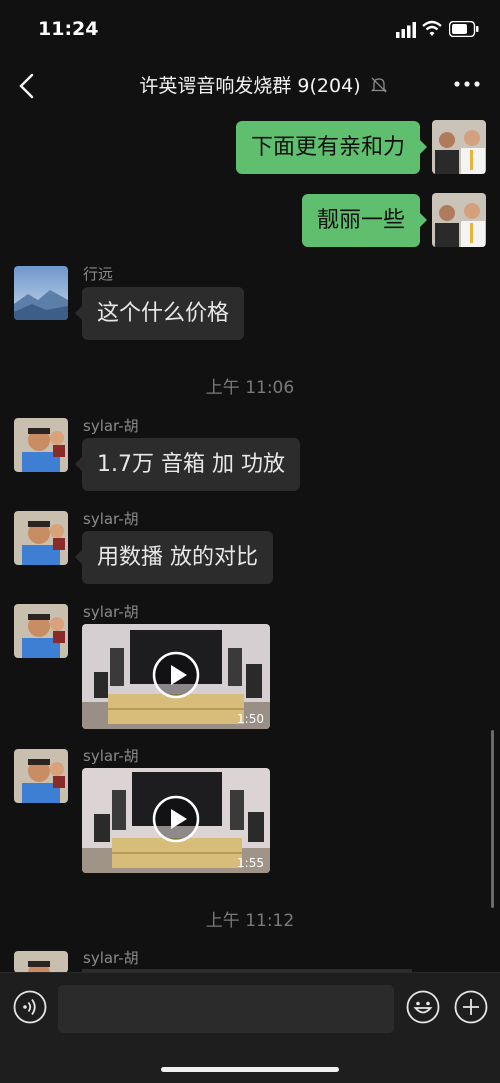 The image size is (500, 1083). What do you see at coordinates (467, 84) in the screenshot?
I see `more-icon` at bounding box center [467, 84].